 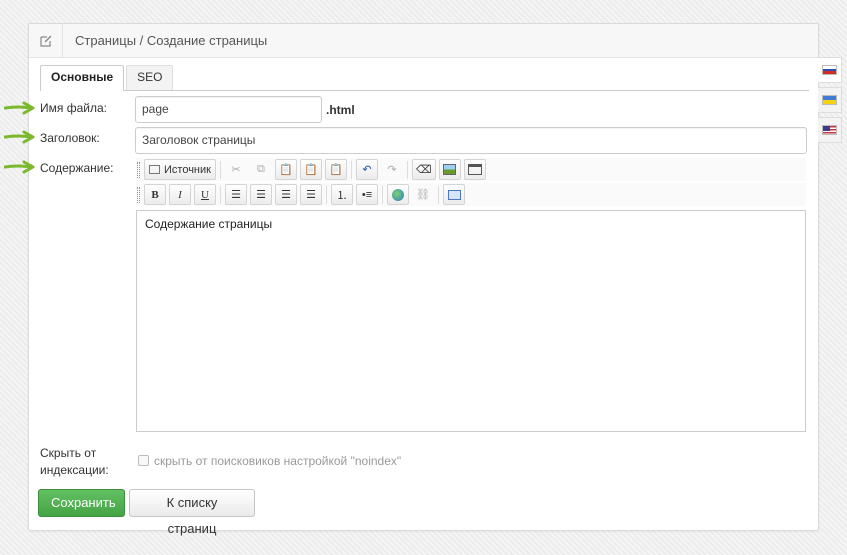 I want to click on page-title: Страницы / Создание страницы, so click(x=171, y=40).